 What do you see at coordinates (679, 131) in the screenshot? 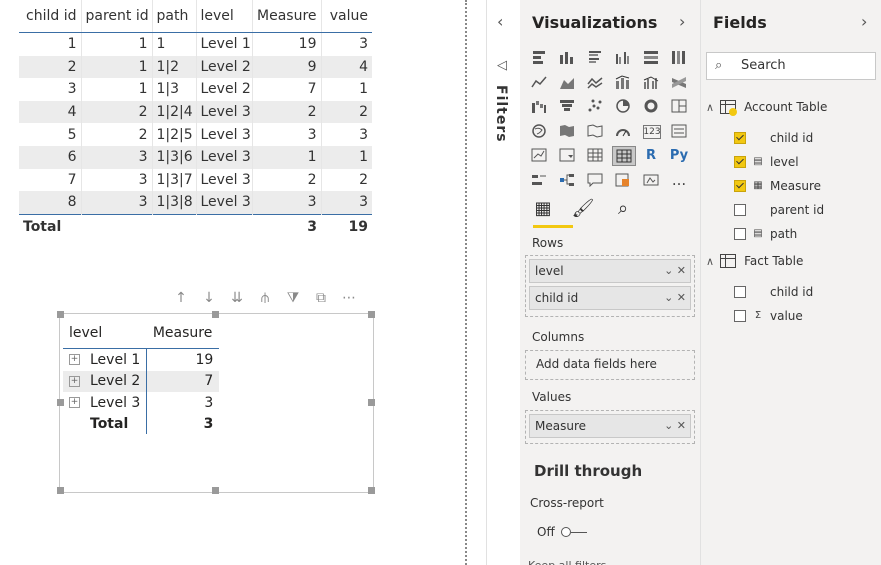
I see `multi-row-card-icon` at bounding box center [679, 131].